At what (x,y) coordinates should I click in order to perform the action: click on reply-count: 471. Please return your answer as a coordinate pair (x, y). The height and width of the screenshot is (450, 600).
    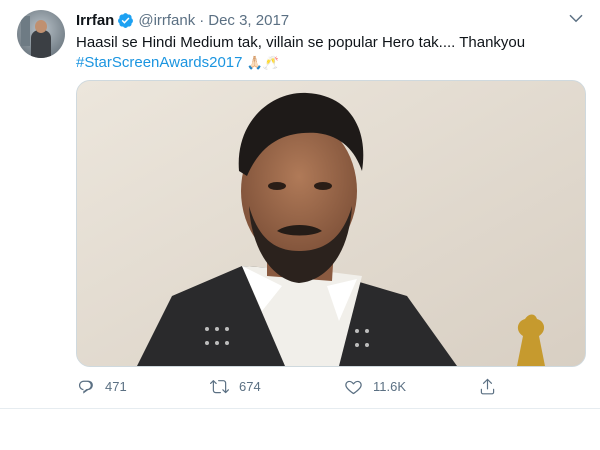
    Looking at the image, I should click on (116, 386).